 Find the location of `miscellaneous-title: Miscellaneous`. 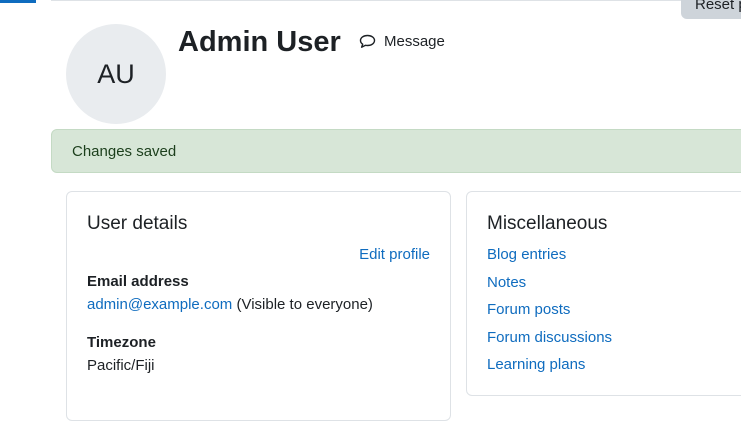

miscellaneous-title: Miscellaneous is located at coordinates (547, 223).